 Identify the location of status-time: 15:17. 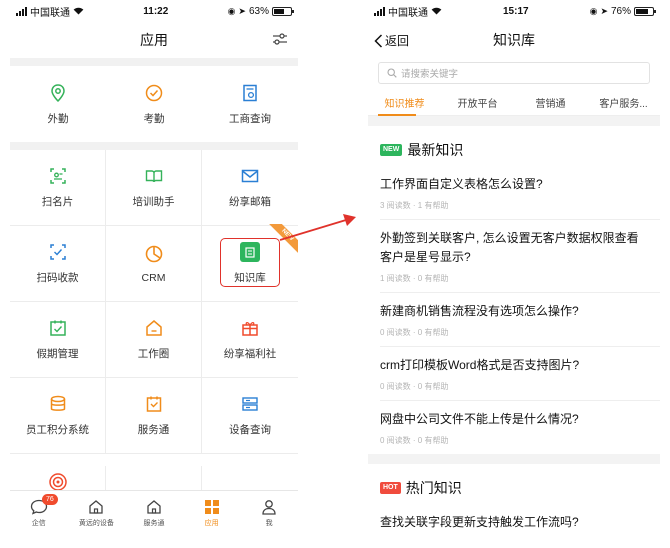
(516, 11).